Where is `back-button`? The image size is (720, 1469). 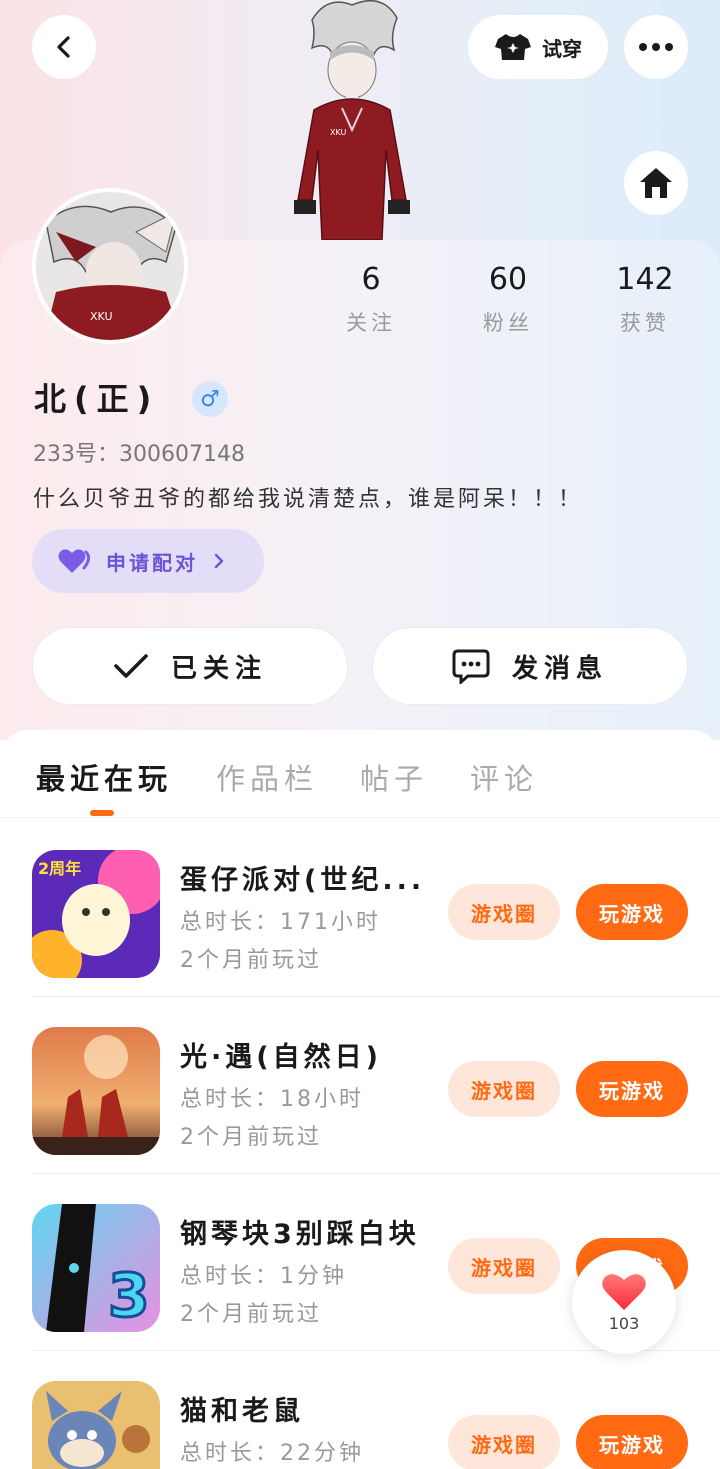
back-button is located at coordinates (64, 47).